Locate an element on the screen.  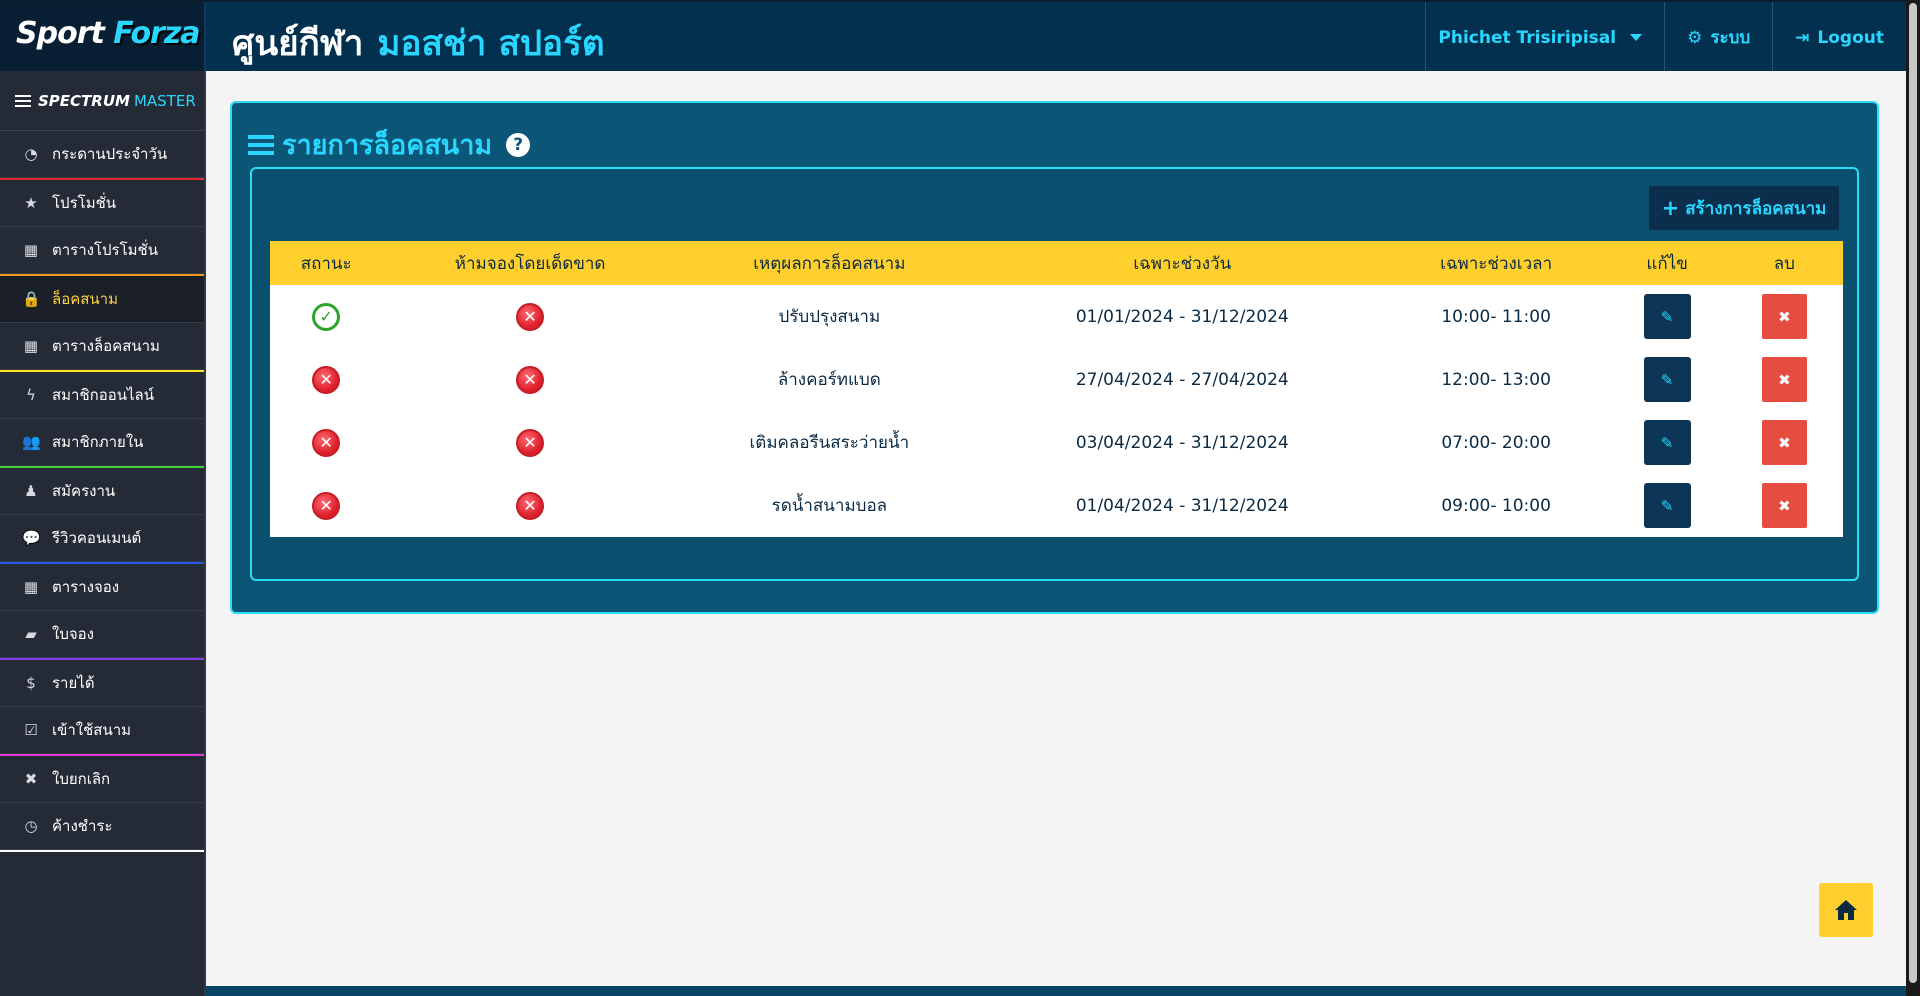
reason-cell: รดน้ำสนามบอล is located at coordinates (829, 506).